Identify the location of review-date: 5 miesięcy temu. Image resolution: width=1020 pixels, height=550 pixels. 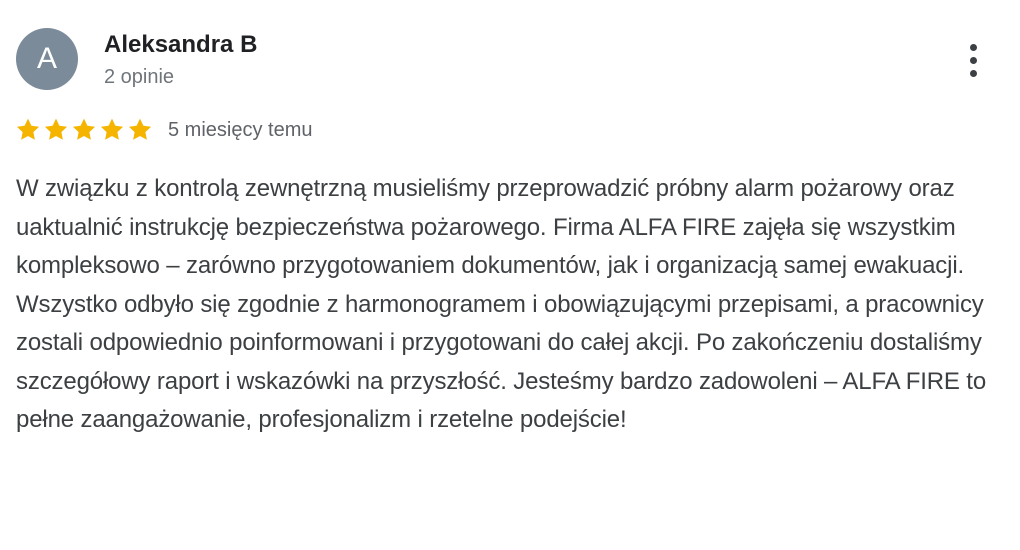
(240, 129).